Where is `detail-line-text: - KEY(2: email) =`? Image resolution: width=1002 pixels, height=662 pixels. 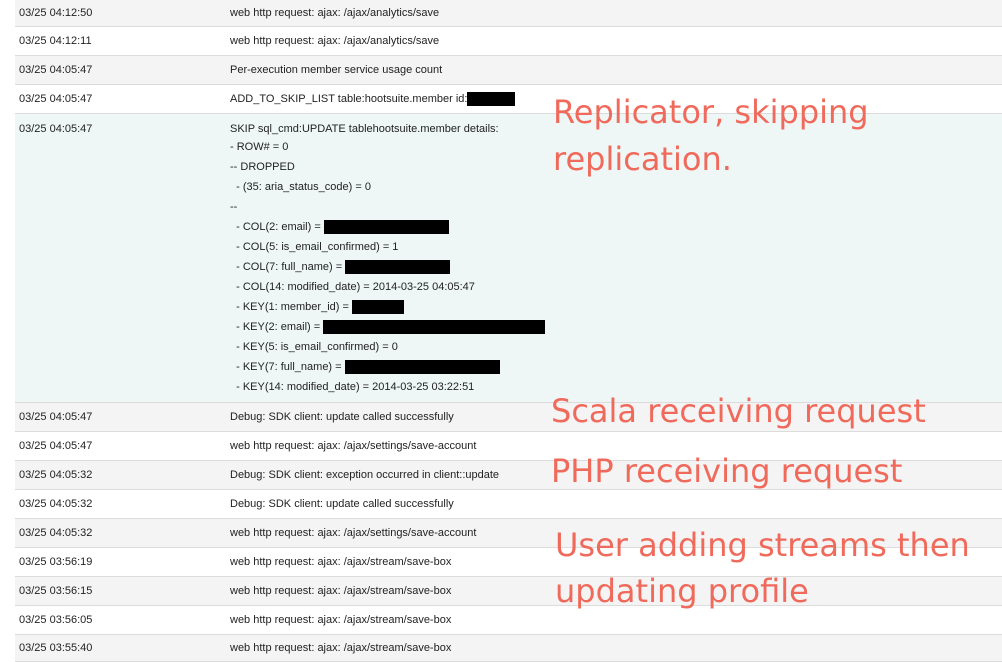 detail-line-text: - KEY(2: email) = is located at coordinates (275, 327).